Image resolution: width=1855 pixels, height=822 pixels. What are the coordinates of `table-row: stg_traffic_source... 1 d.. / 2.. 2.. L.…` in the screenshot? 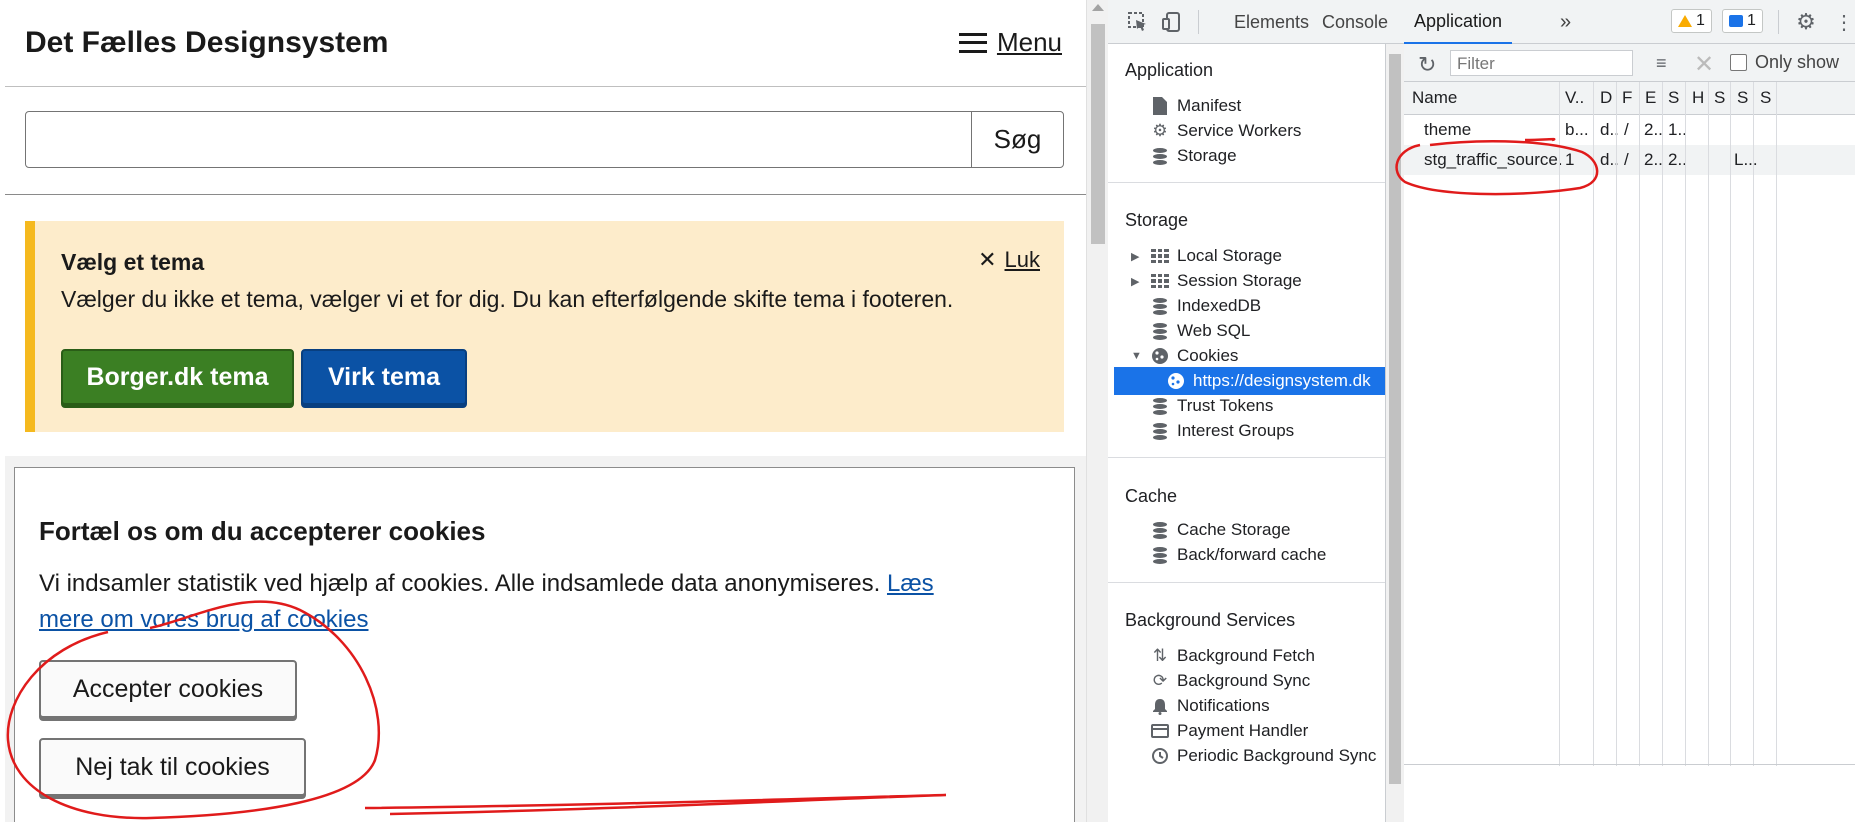 It's located at (1629, 160).